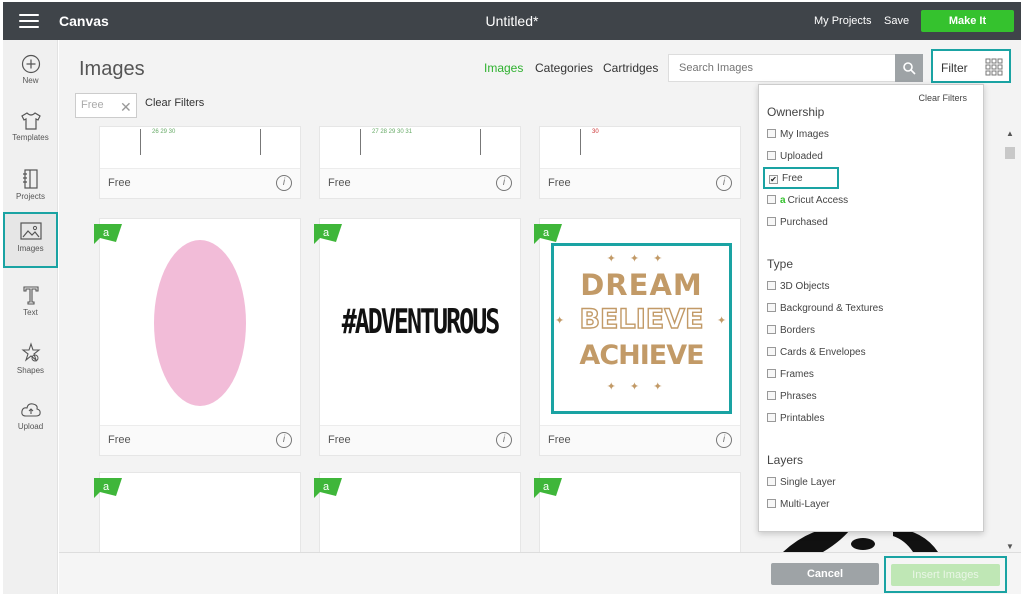 The width and height of the screenshot is (1024, 596). Describe the element at coordinates (200, 323) in the screenshot. I see `pink-oval-image` at that location.